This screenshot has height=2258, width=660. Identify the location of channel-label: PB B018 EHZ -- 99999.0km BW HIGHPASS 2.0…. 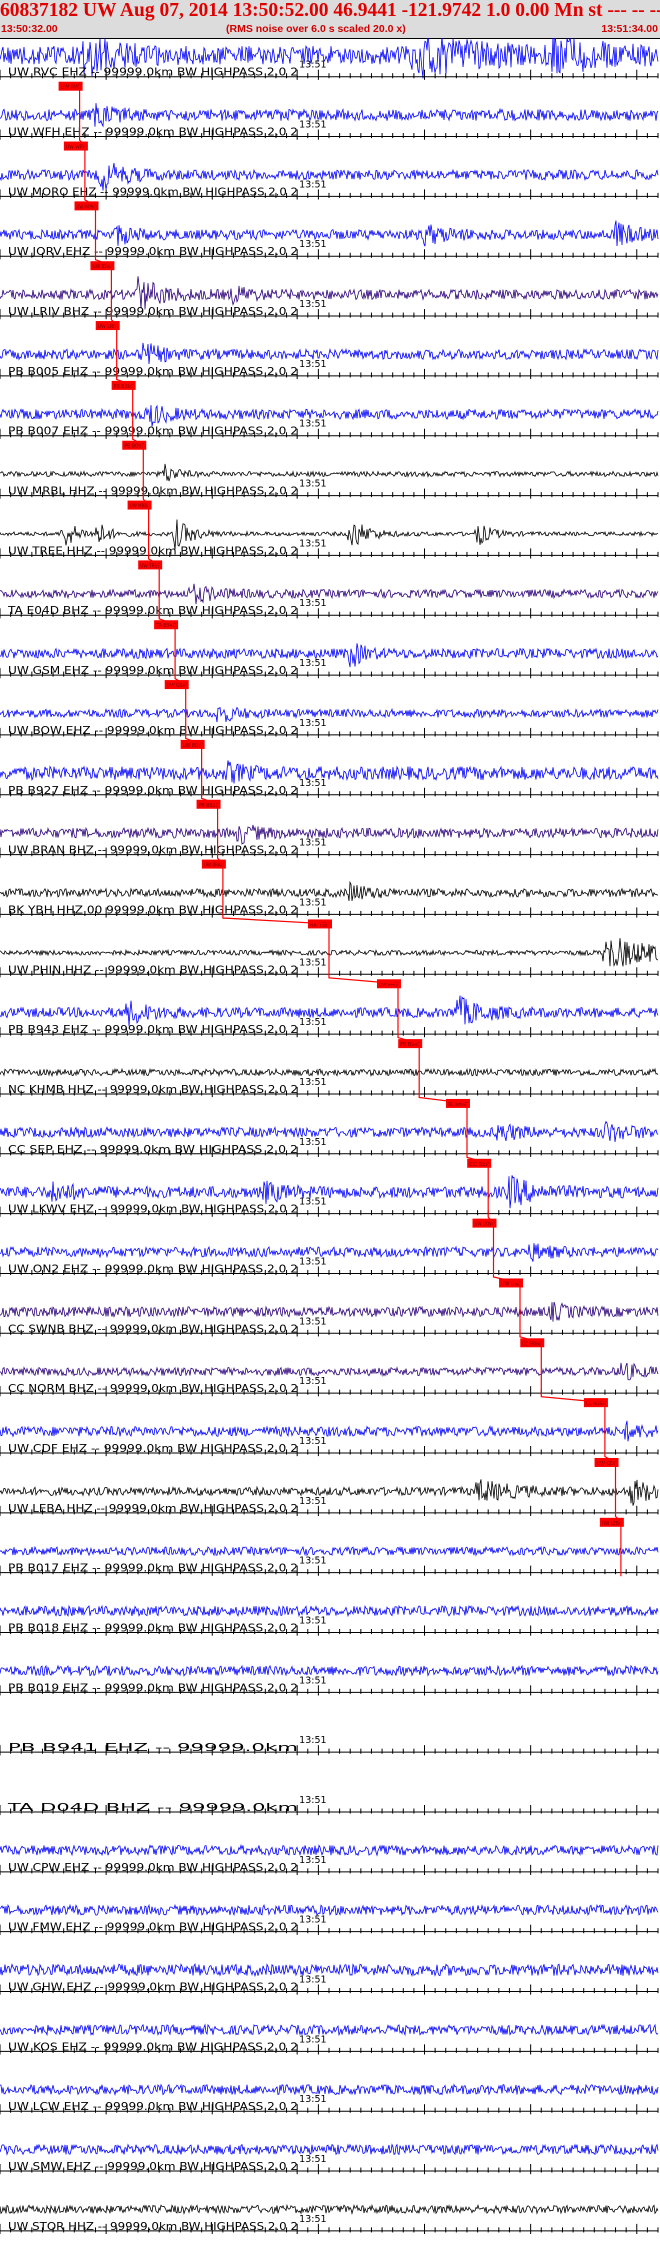
(153, 1628).